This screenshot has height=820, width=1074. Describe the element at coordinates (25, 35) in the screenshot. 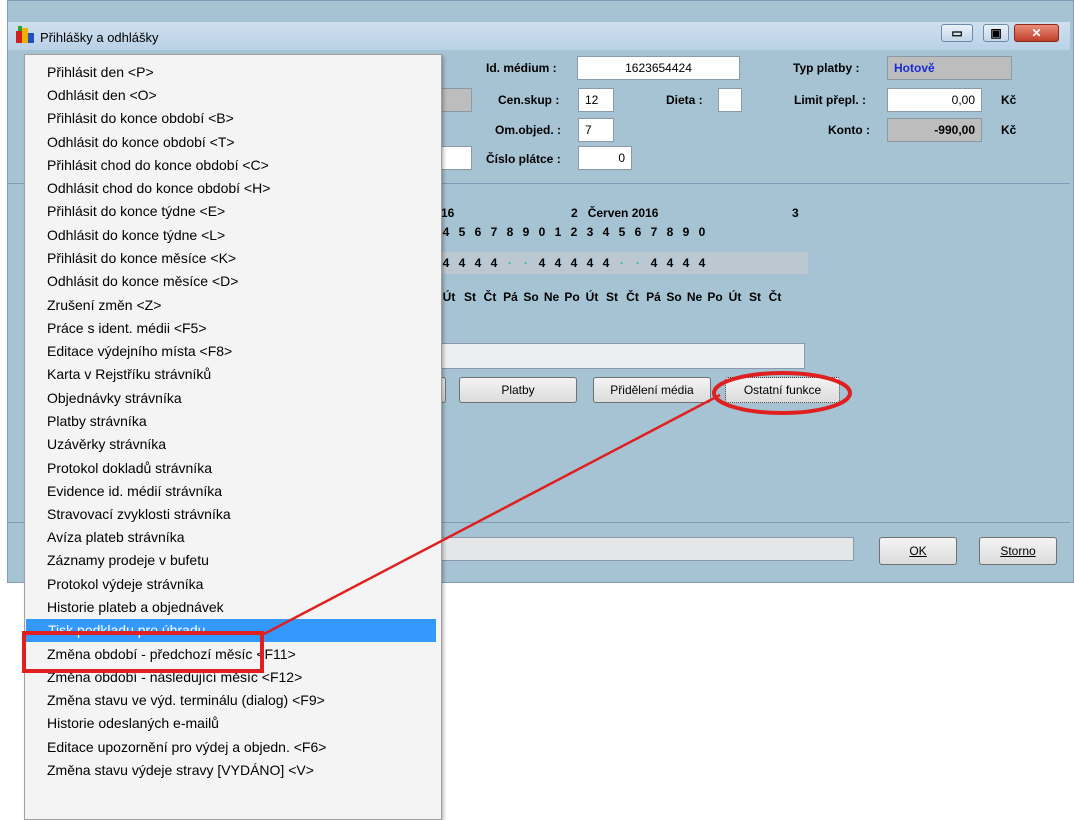

I see `app-icon` at that location.